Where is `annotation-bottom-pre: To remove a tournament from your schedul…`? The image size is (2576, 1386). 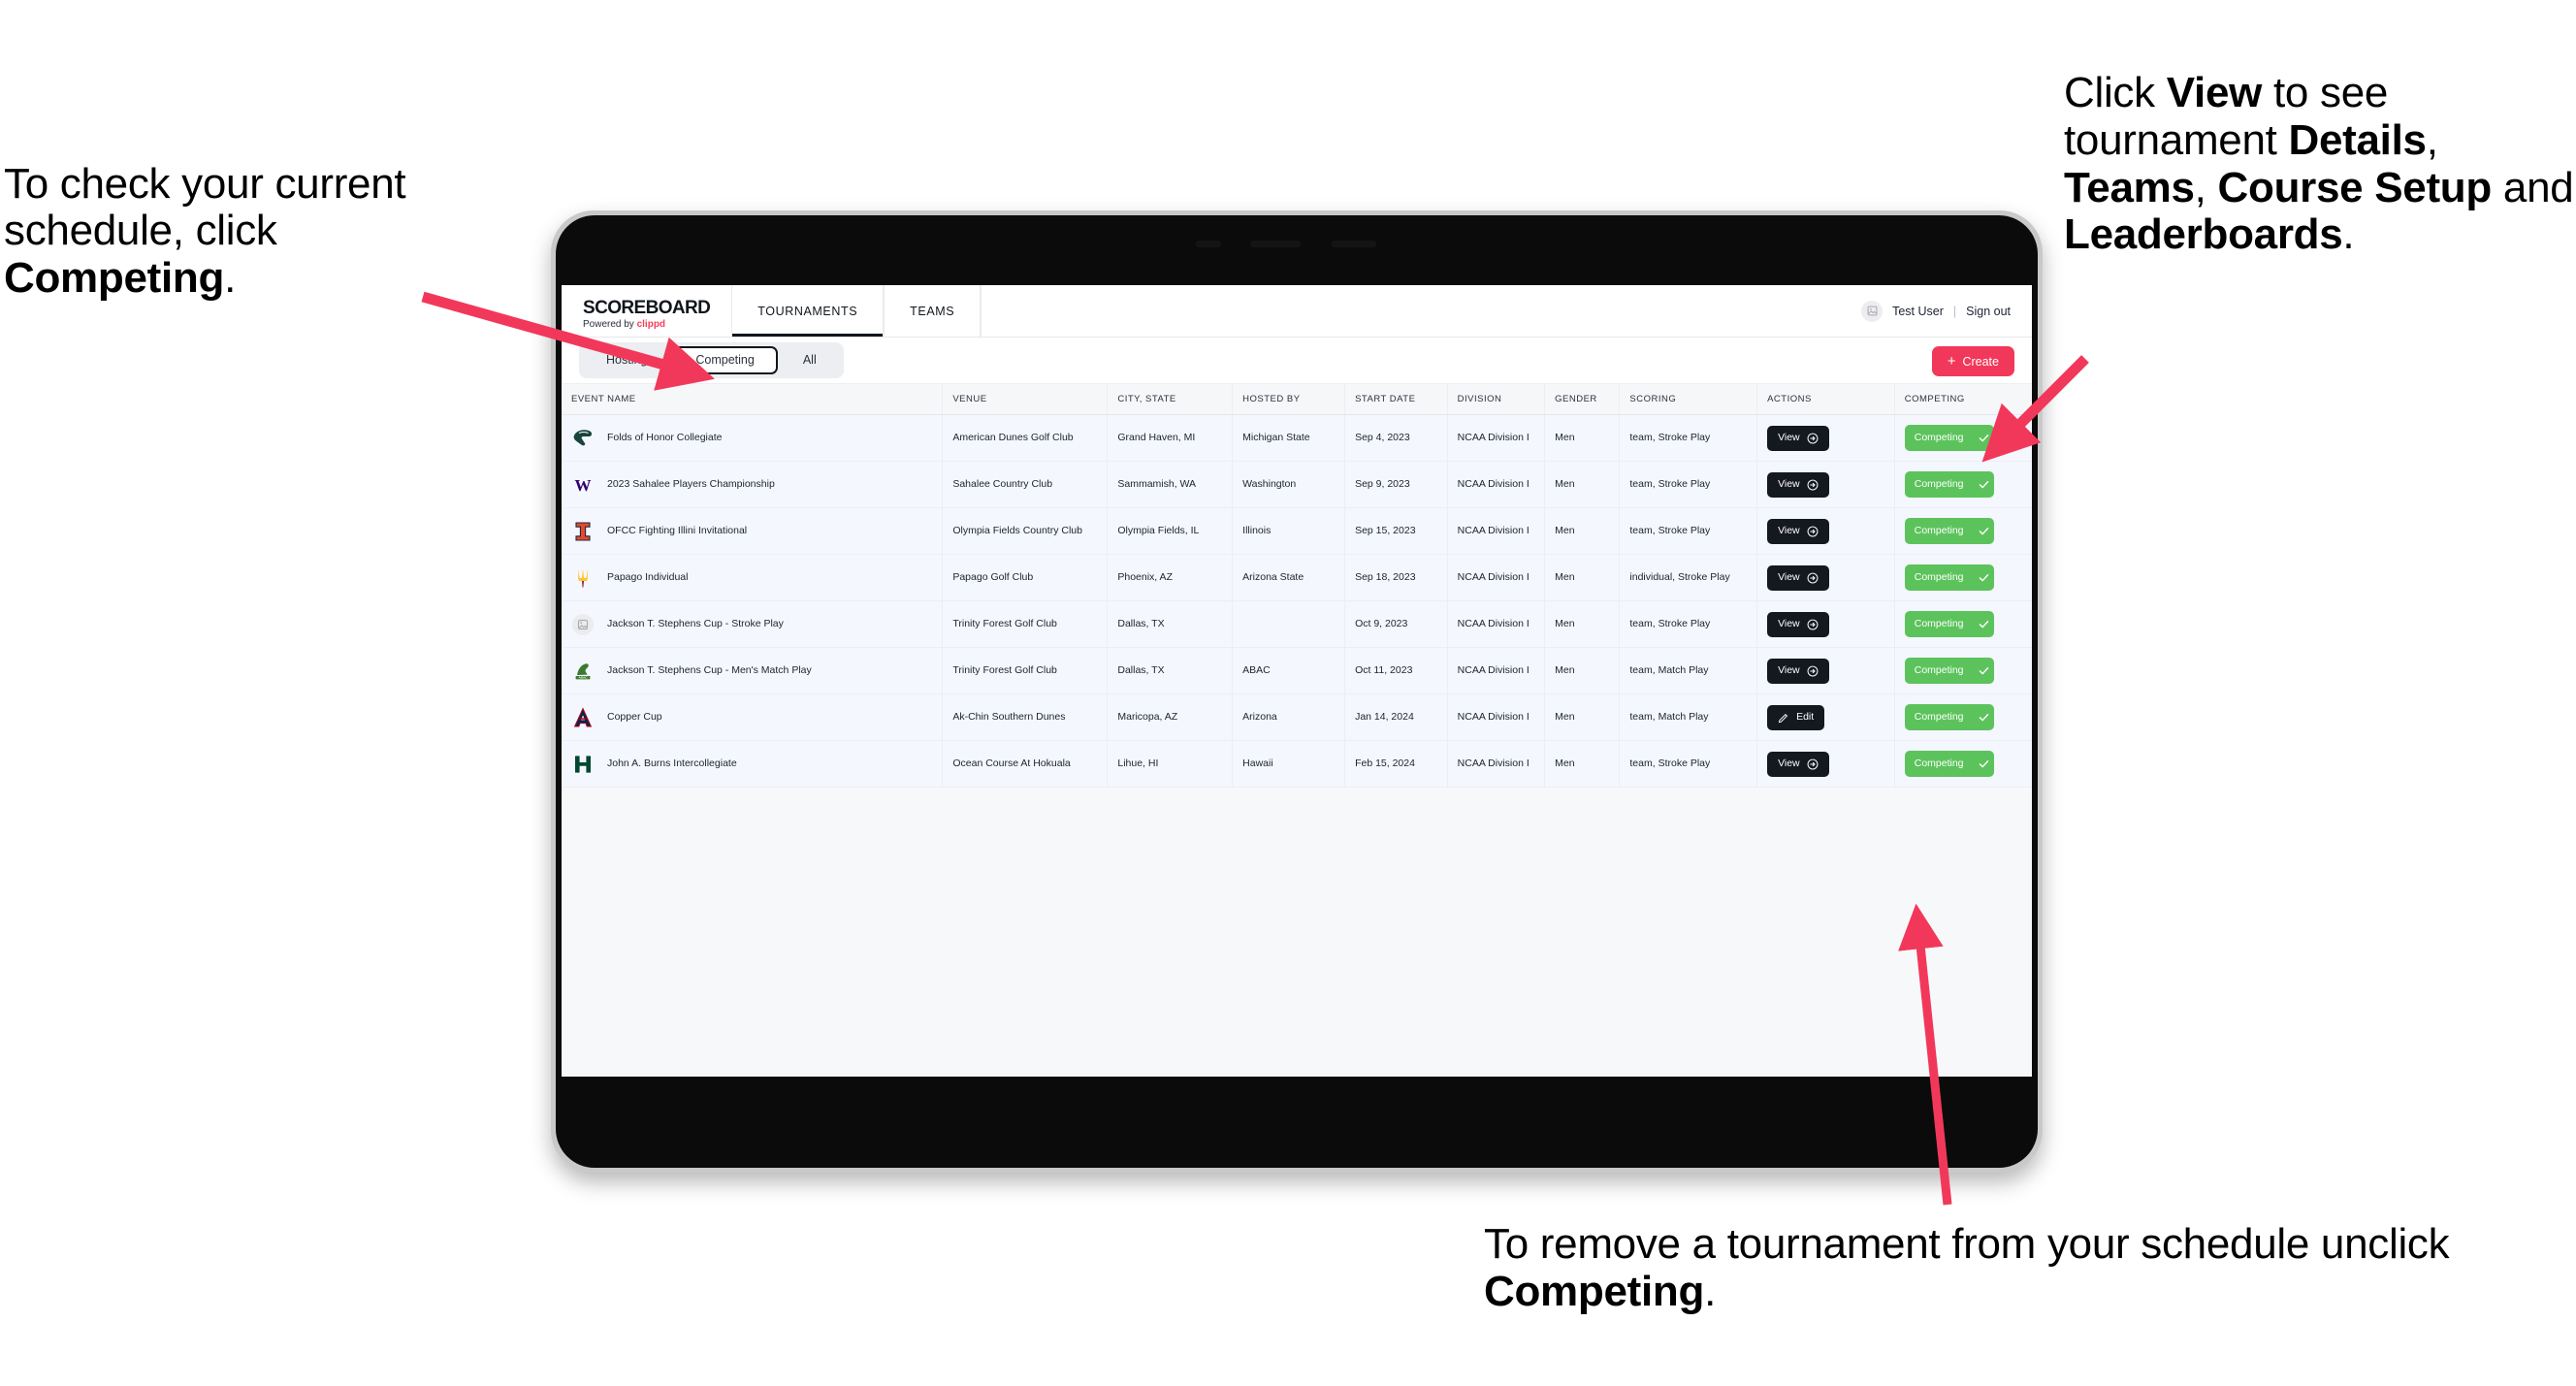
annotation-bottom-pre: To remove a tournament from your schedul… is located at coordinates (1967, 1244).